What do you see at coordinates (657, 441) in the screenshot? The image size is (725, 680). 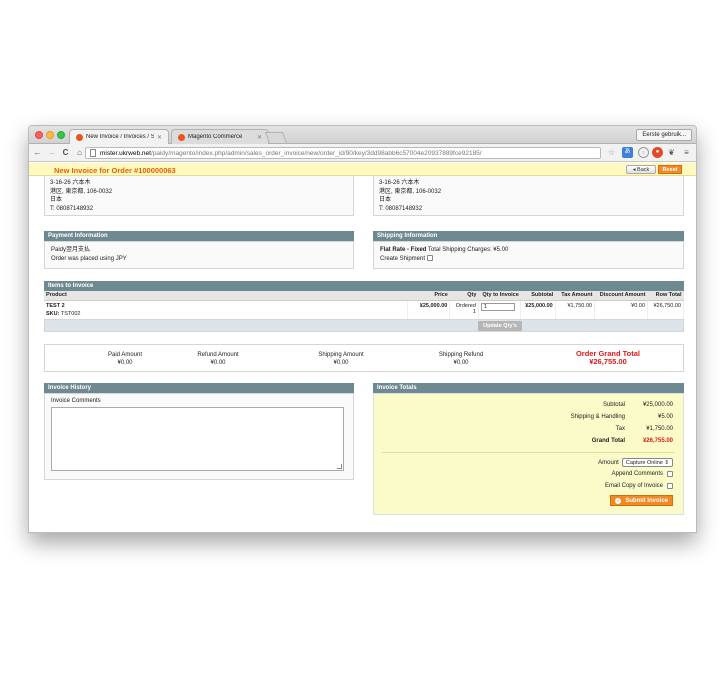 I see `grand-total-value: ¥26,755.00` at bounding box center [657, 441].